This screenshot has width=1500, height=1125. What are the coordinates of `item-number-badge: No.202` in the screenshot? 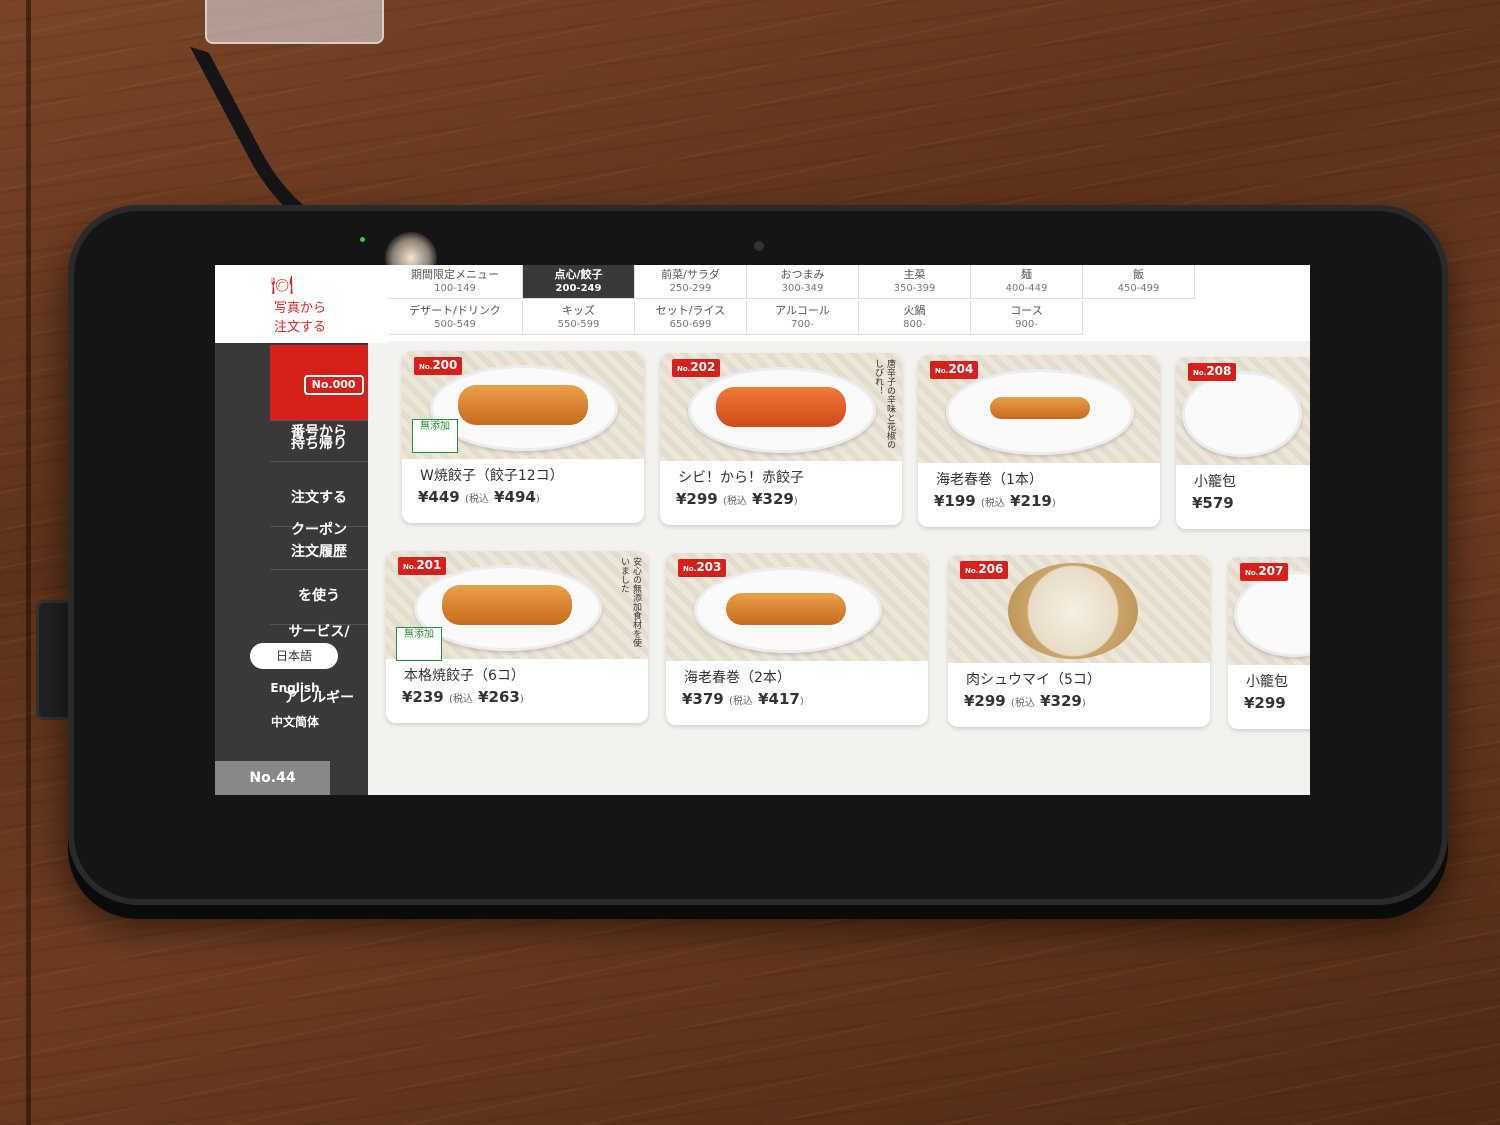 It's located at (696, 368).